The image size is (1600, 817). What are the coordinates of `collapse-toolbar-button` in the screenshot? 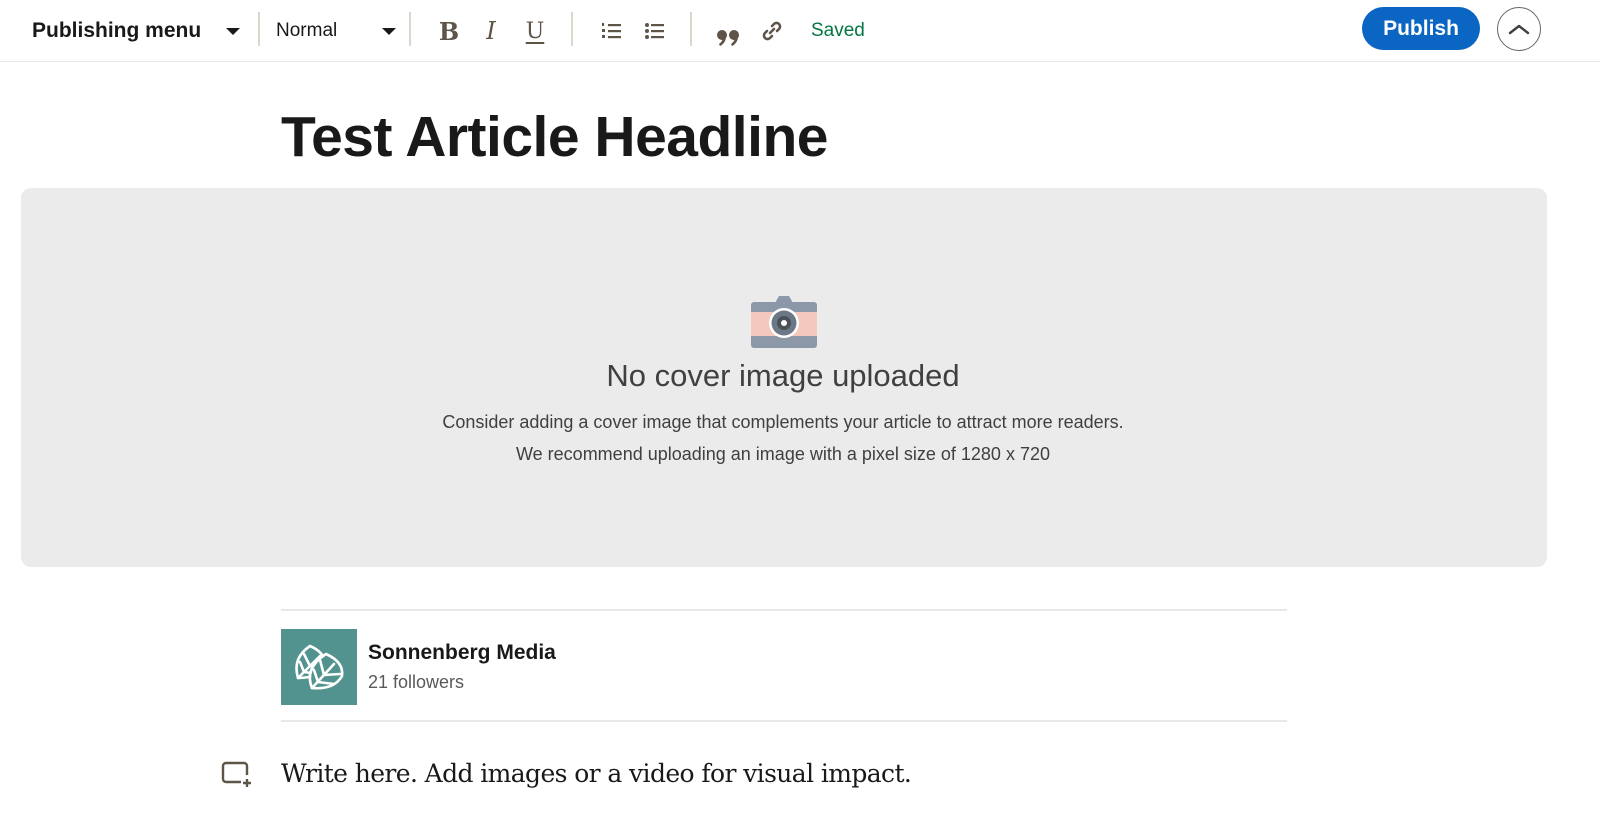 It's located at (1519, 29).